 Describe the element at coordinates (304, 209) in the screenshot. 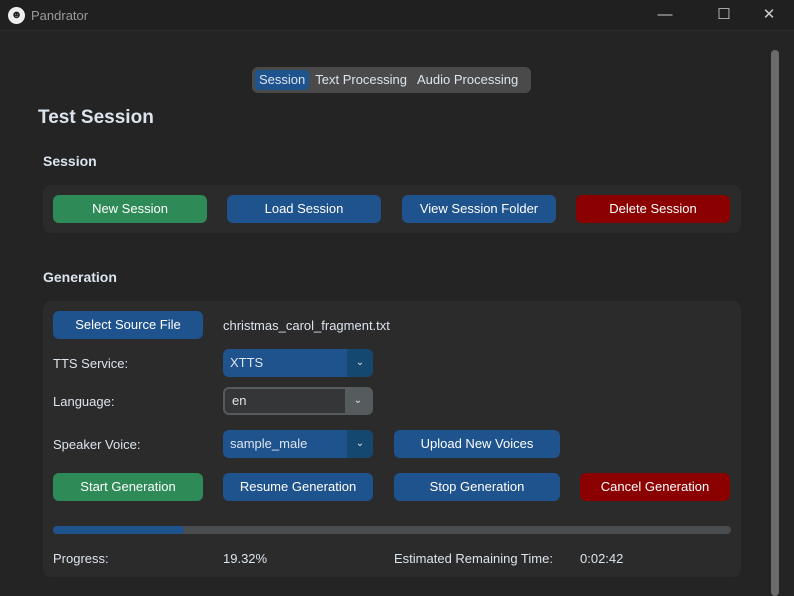

I see `load-session-button: Load Session` at that location.